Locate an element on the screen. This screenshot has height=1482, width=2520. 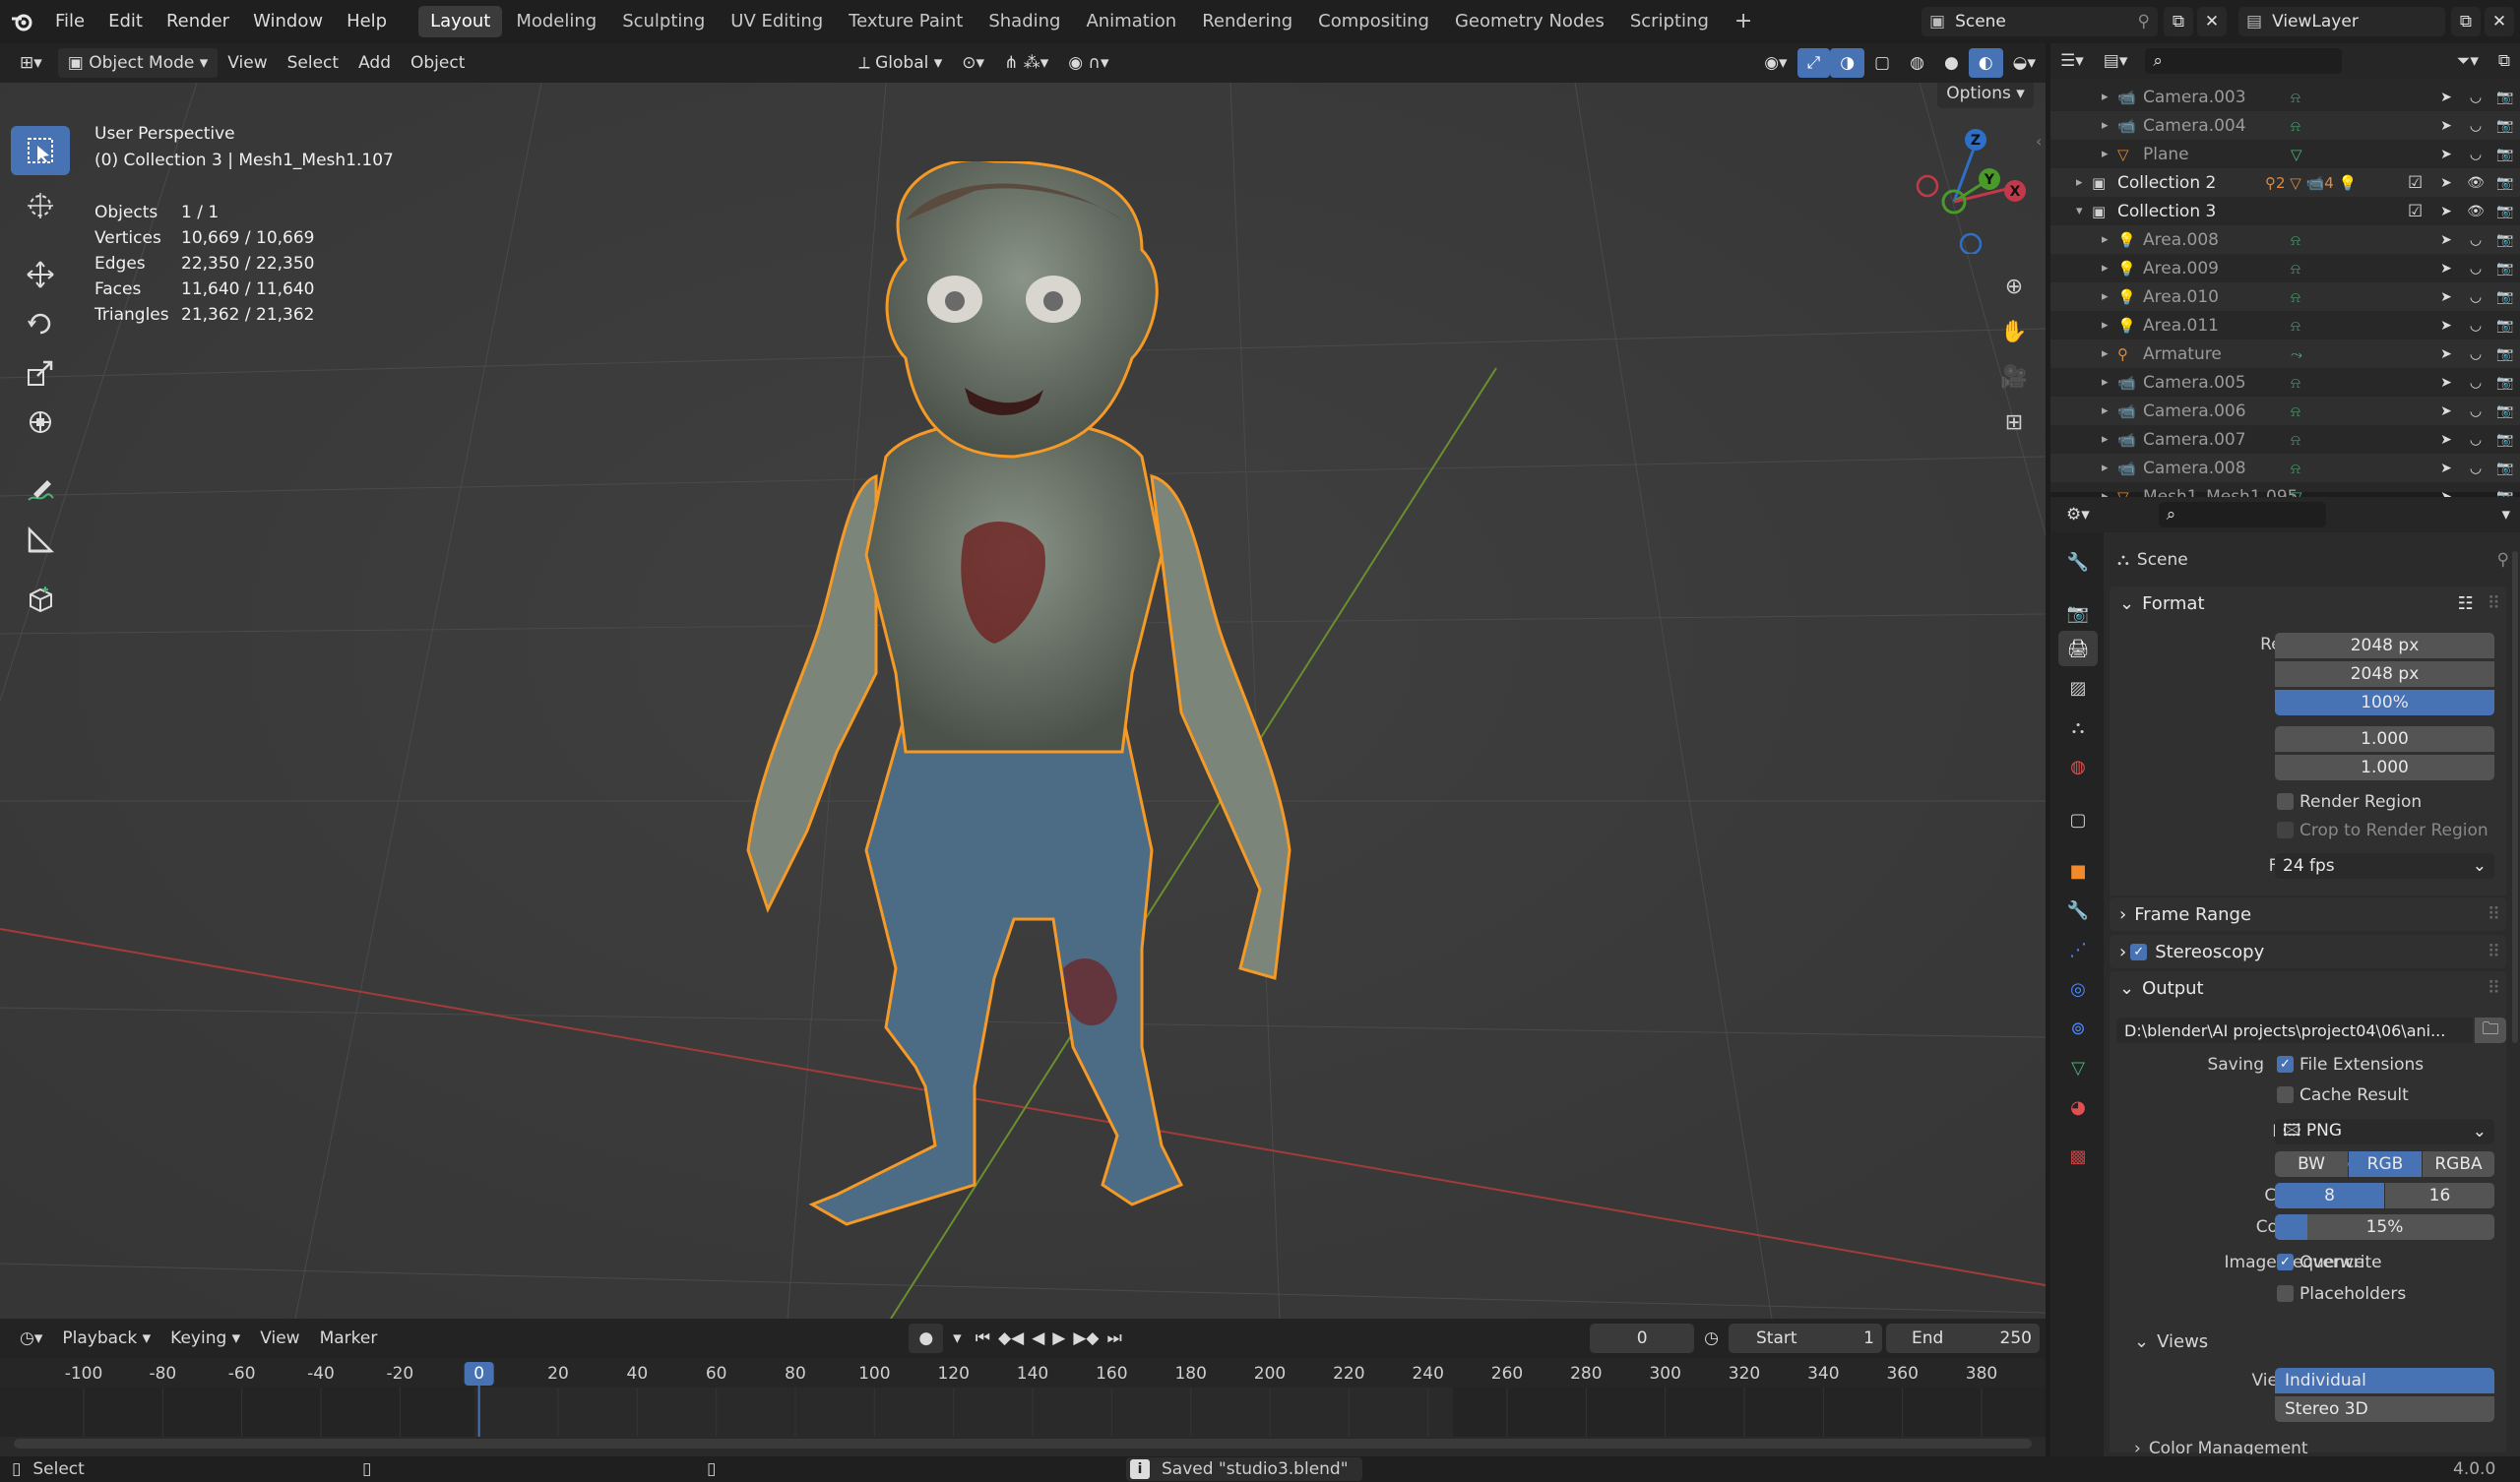
marker-menu: Marker is located at coordinates (349, 1338).